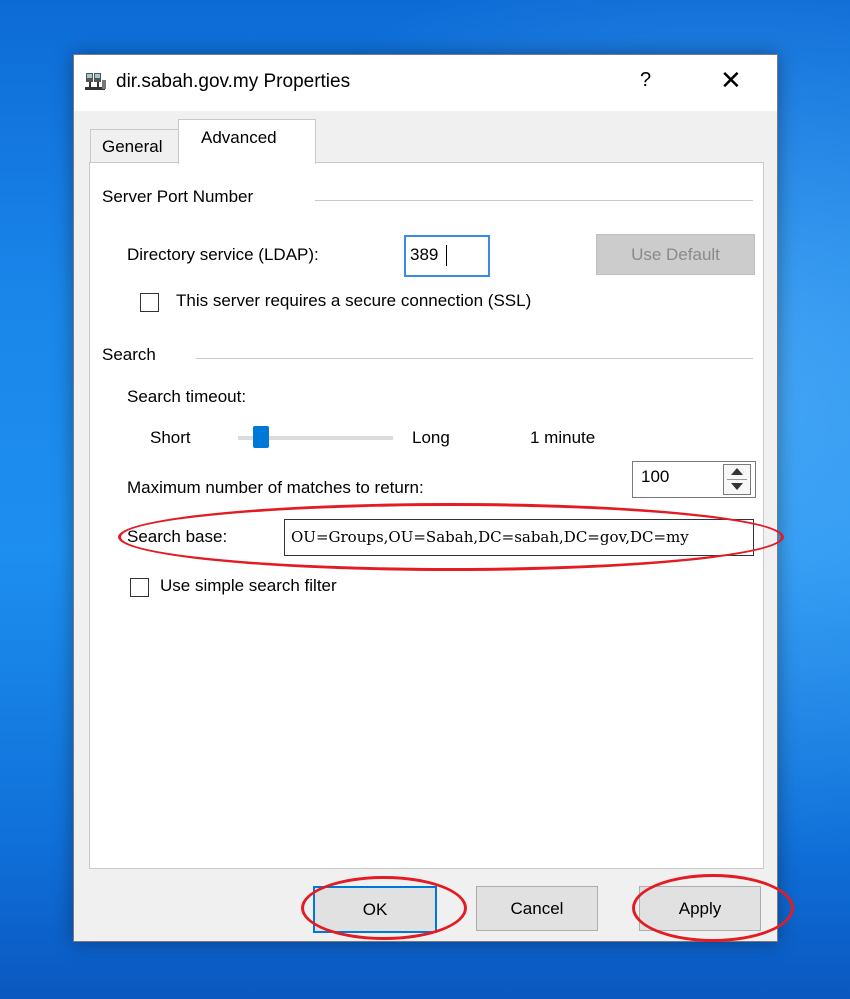  I want to click on tab-advanced-label: Advanced, so click(239, 137).